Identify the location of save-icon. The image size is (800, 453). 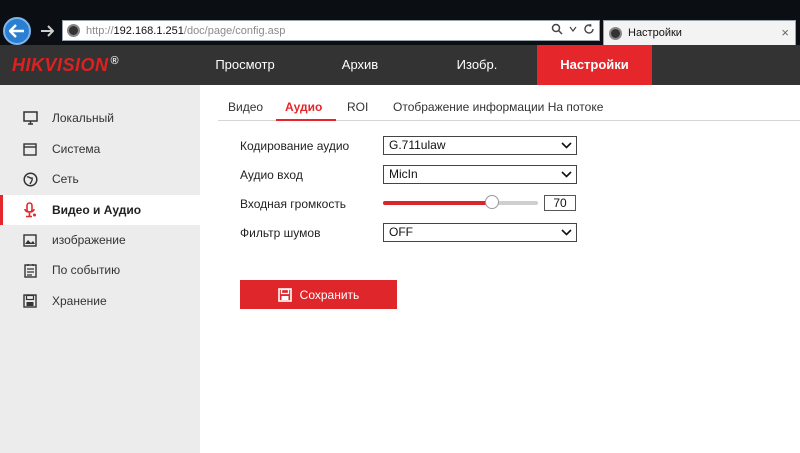
(284, 294).